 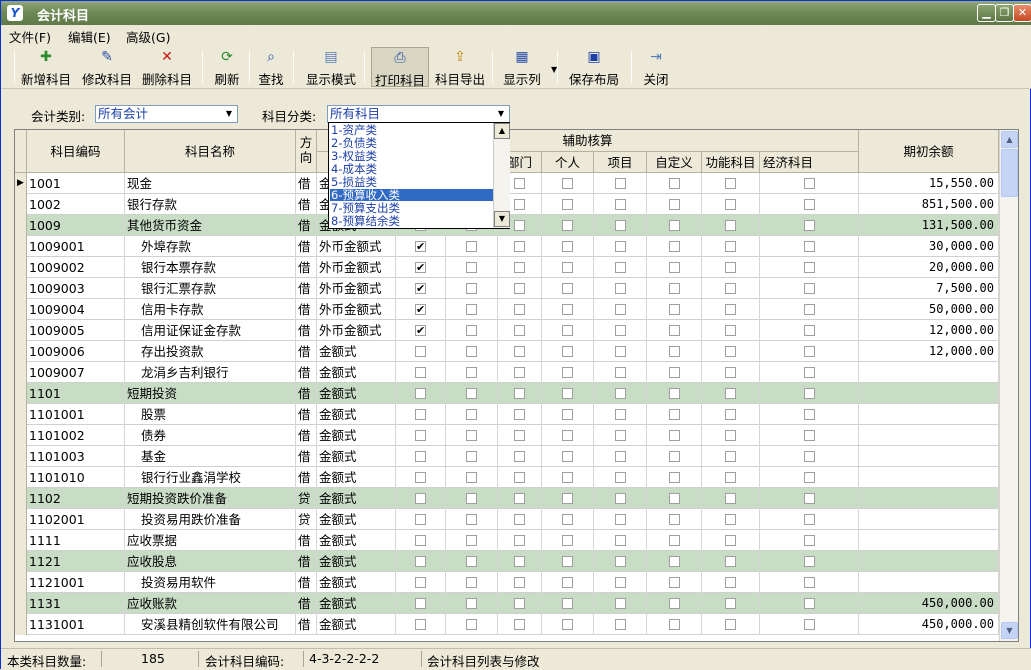 I want to click on toolbar-button-export: ⇪ 科目导出, so click(x=460, y=67).